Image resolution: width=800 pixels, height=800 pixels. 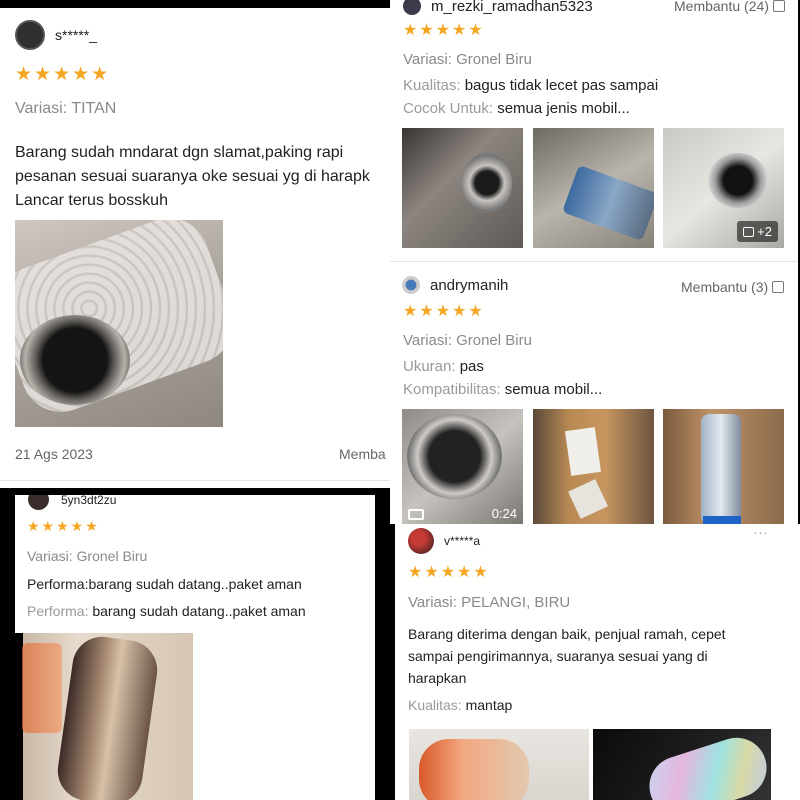 What do you see at coordinates (416, 514) in the screenshot?
I see `video-icon` at bounding box center [416, 514].